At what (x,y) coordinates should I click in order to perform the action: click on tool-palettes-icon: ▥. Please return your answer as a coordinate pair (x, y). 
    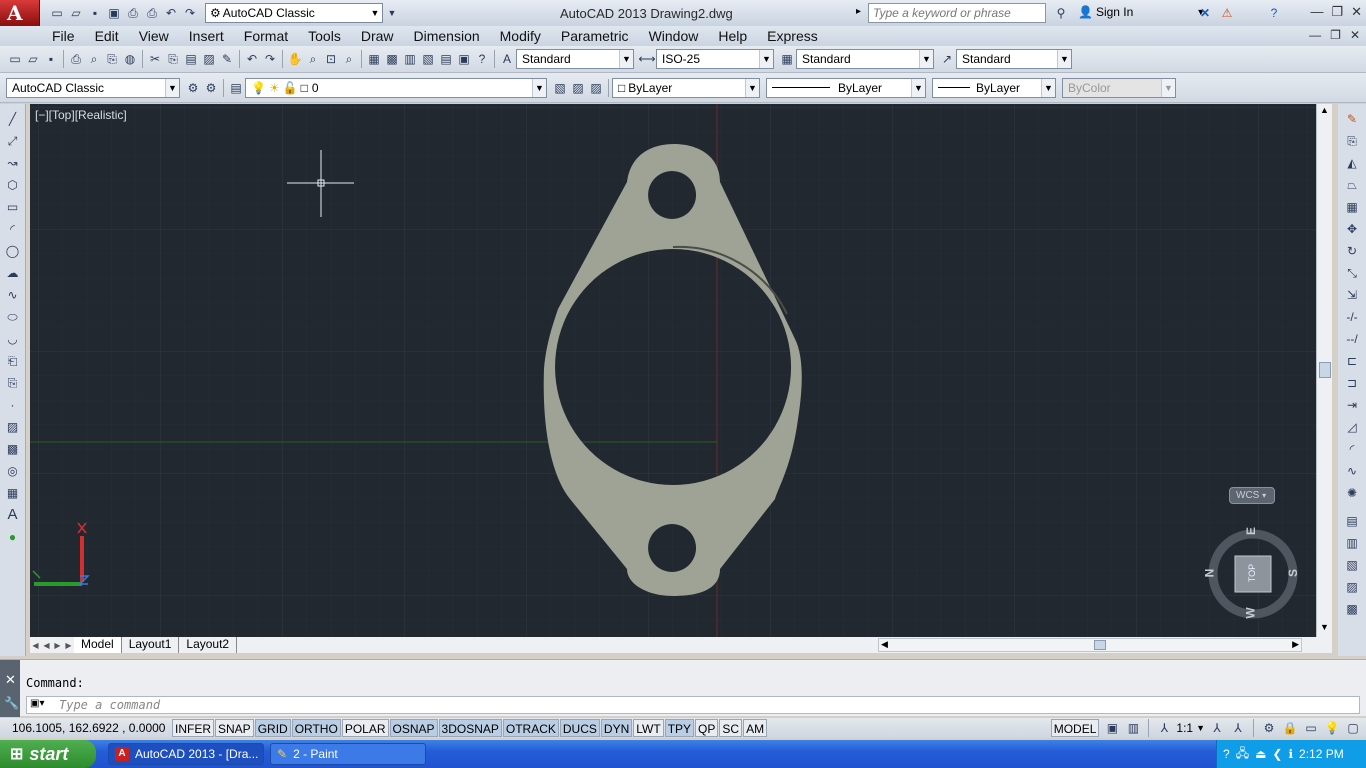
    Looking at the image, I should click on (410, 59).